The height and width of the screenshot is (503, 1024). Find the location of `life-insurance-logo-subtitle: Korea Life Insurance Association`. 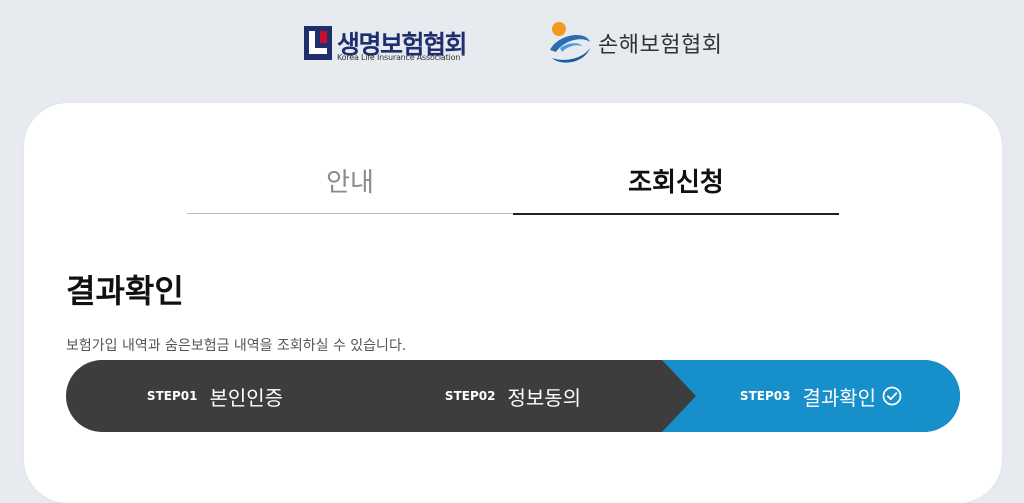

life-insurance-logo-subtitle: Korea Life Insurance Association is located at coordinates (399, 57).